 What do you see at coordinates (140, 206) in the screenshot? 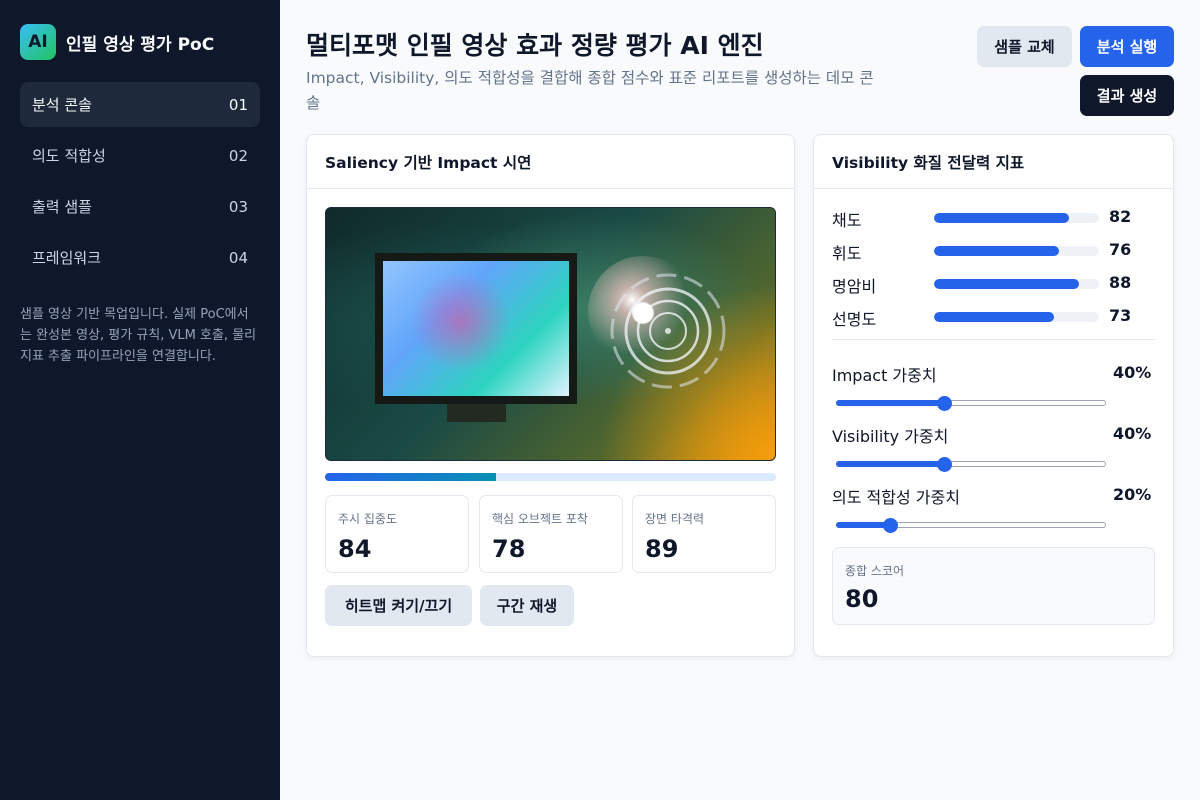
I see `sidebar-item-output-sample: 출력 샘플 03` at bounding box center [140, 206].